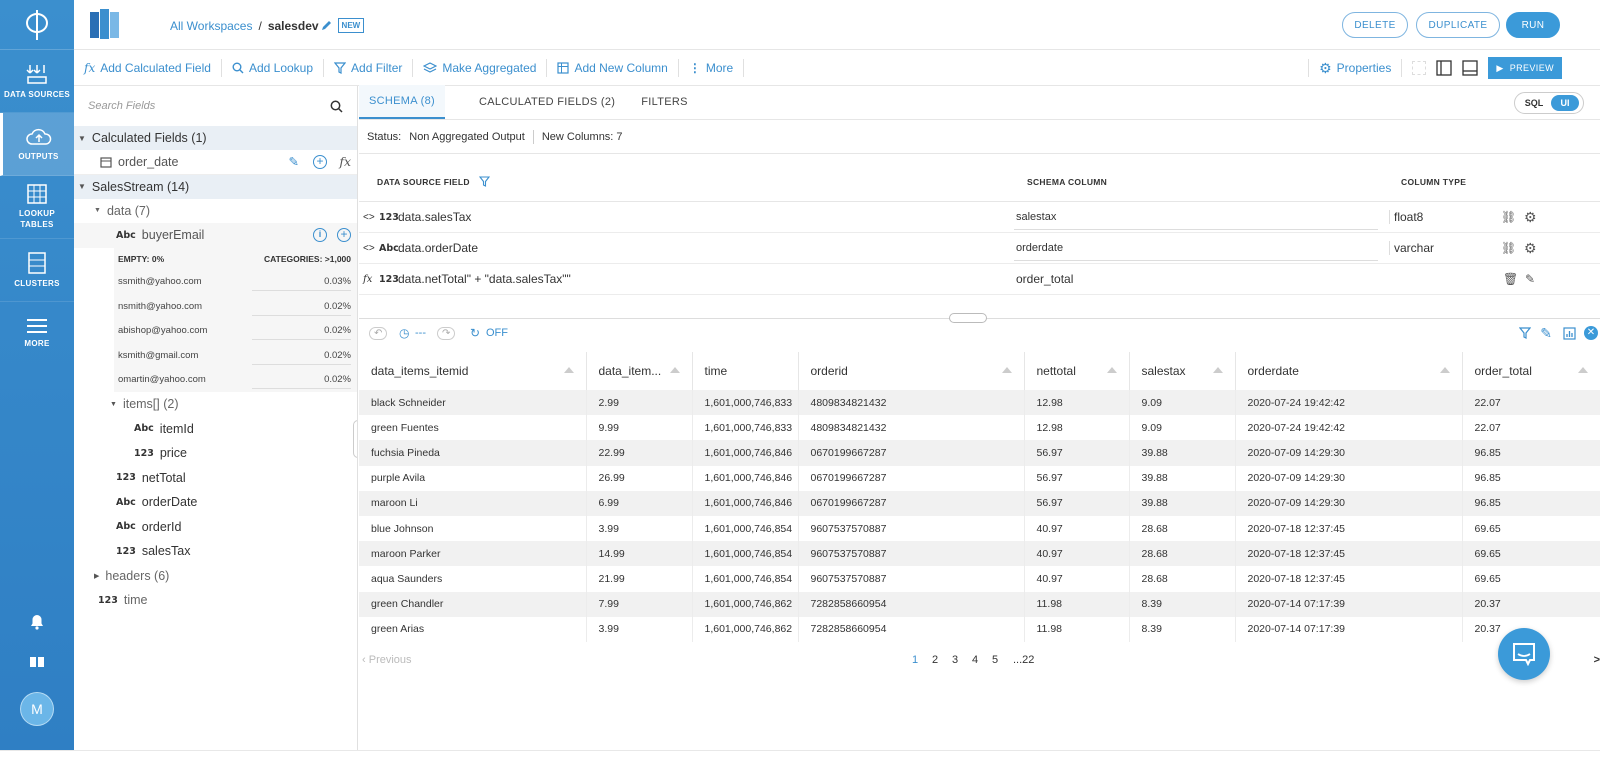 The image size is (1600, 769). Describe the element at coordinates (1349, 371) in the screenshot. I see `column-header: orderdate` at that location.